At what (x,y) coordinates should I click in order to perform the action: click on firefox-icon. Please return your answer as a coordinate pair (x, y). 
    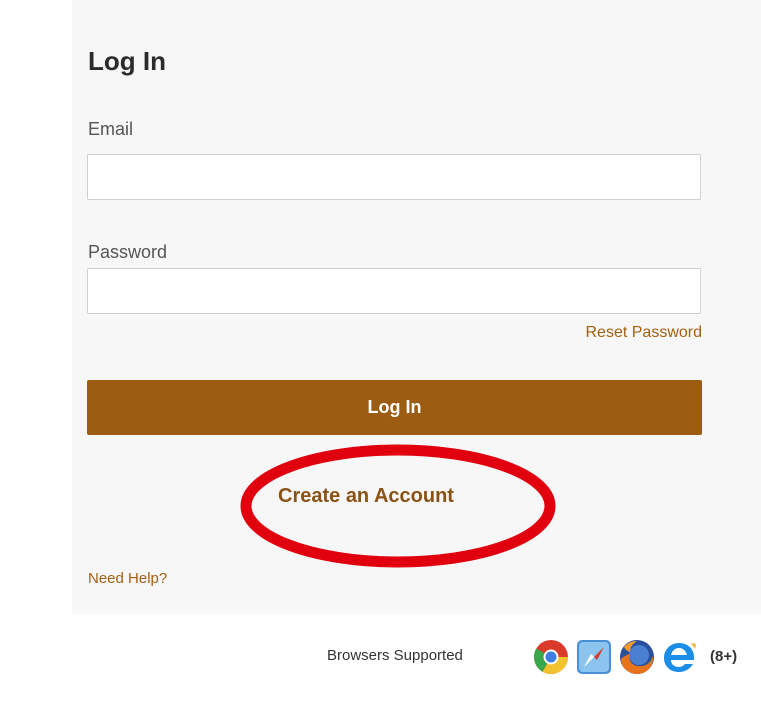
    Looking at the image, I should click on (637, 657).